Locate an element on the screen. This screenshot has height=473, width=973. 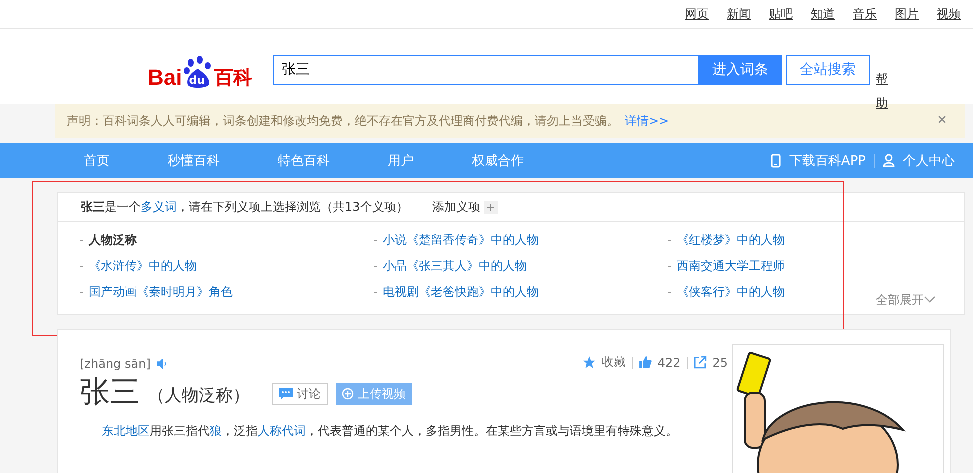
nav-item: 权威合作 is located at coordinates (498, 161).